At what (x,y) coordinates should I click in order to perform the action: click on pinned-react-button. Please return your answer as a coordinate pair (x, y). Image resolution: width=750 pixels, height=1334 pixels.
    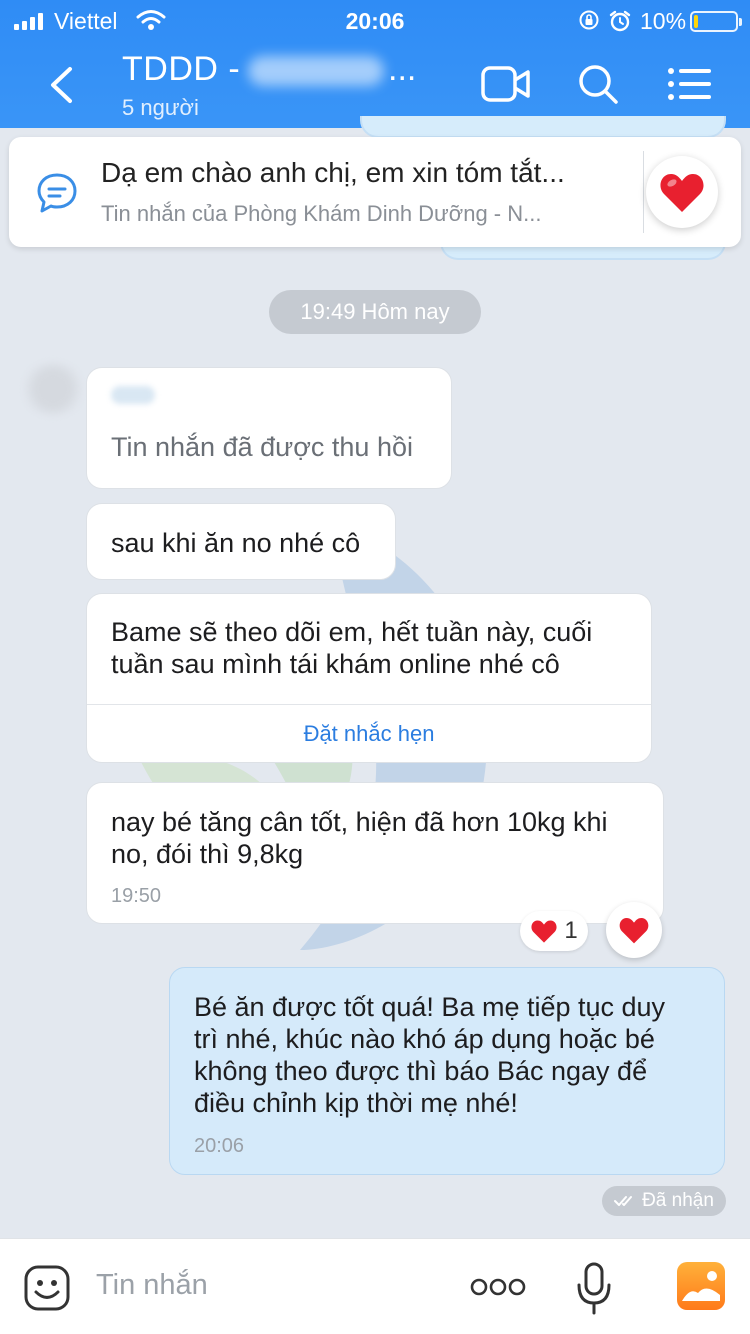
    Looking at the image, I should click on (682, 192).